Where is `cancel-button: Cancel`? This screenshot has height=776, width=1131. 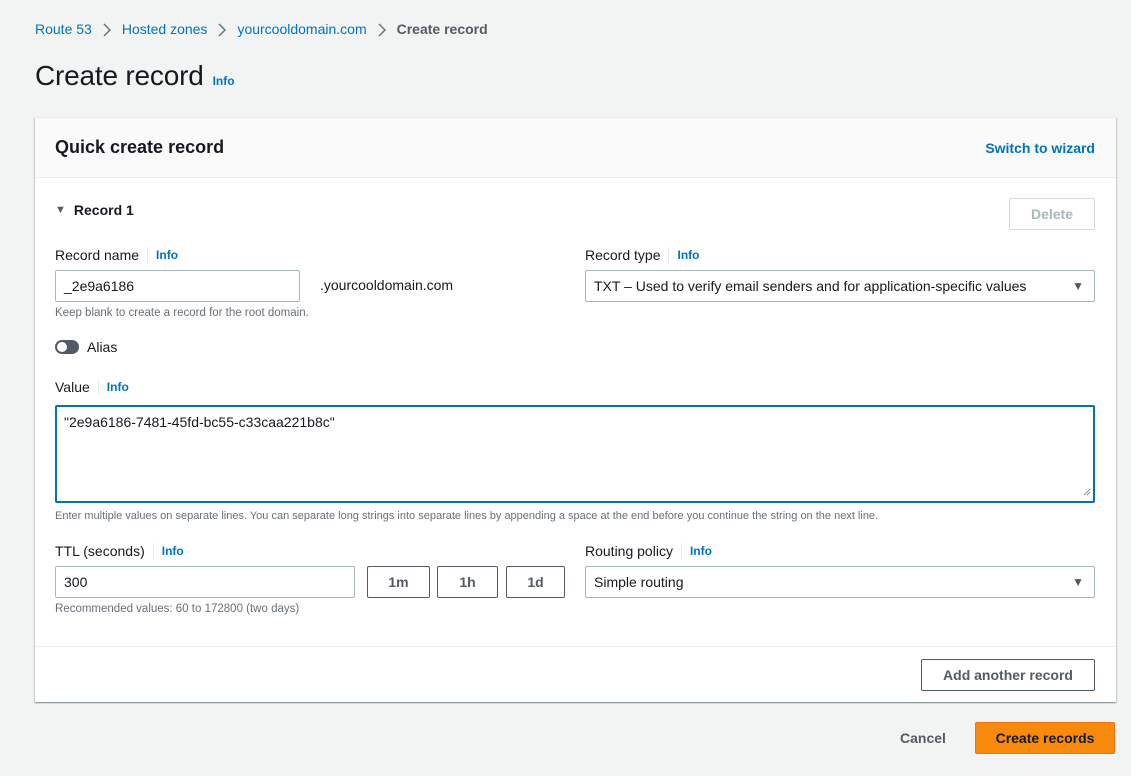
cancel-button: Cancel is located at coordinates (923, 738).